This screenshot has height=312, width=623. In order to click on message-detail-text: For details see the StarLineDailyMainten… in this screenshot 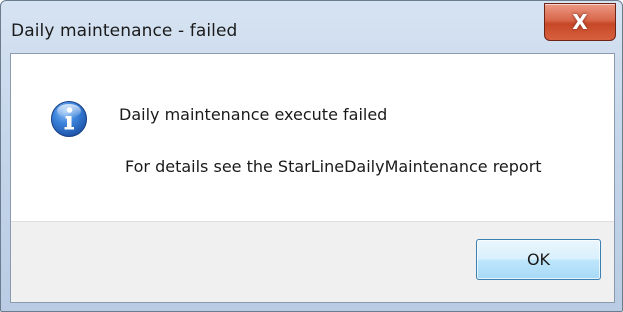, I will do `click(333, 166)`.